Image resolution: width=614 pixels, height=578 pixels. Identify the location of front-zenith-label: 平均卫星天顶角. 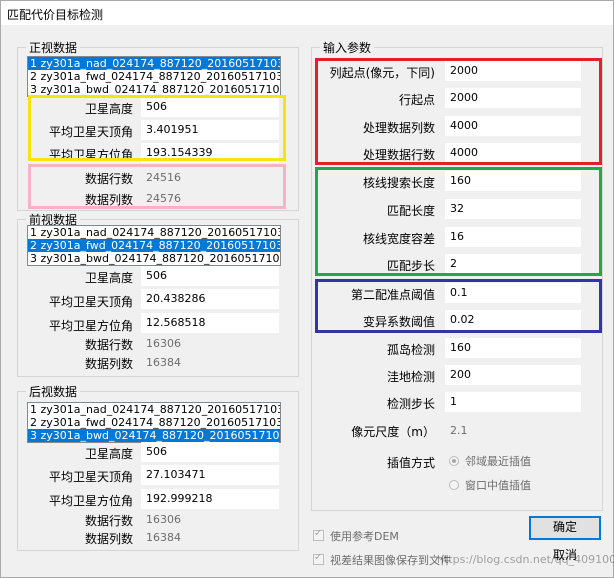
(90, 132).